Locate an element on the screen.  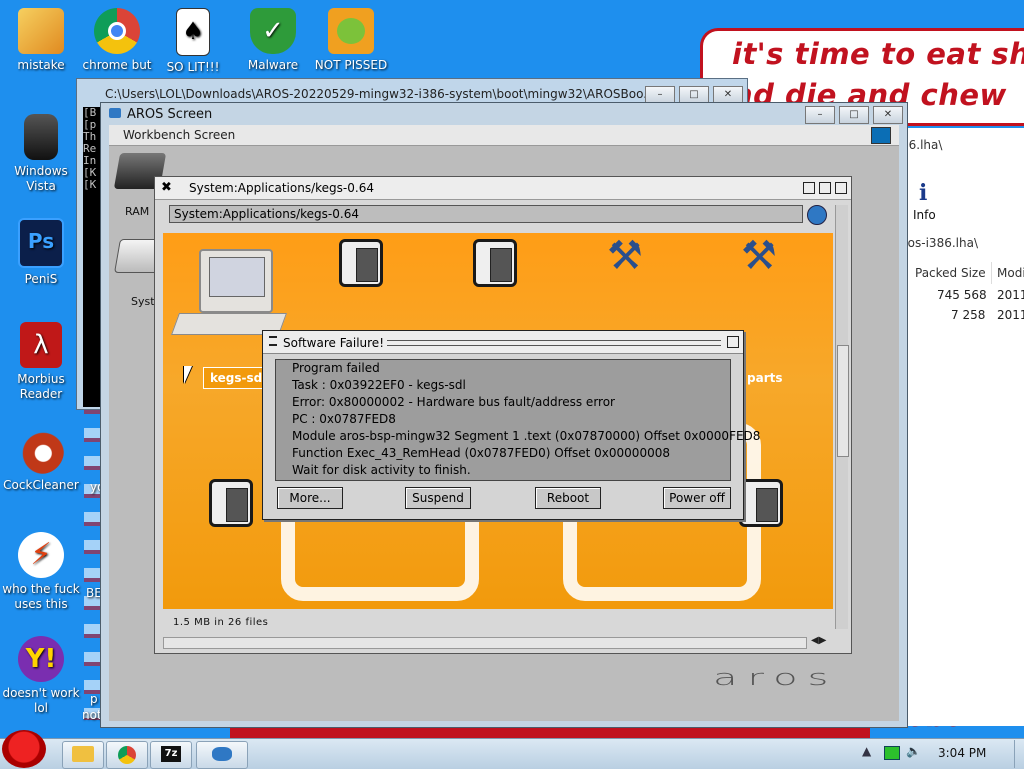
start-button-angry-bird-icon is located at coordinates (24, 749).